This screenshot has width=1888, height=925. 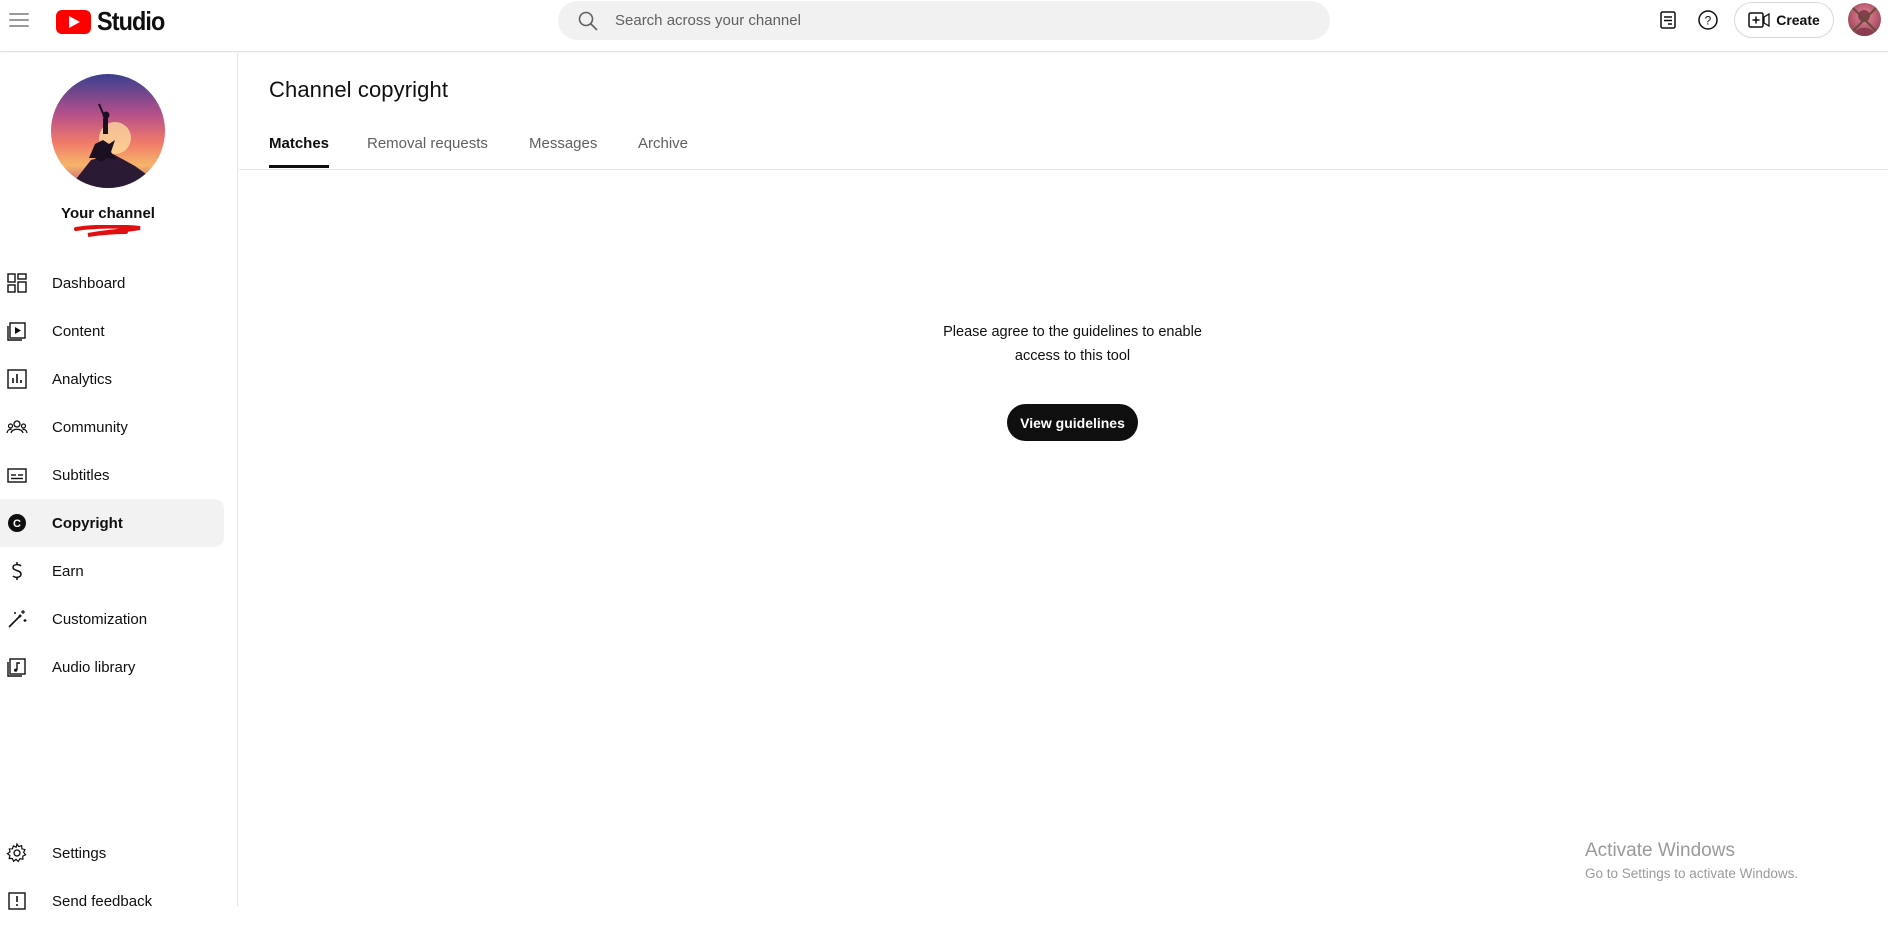 I want to click on view-guidelines-button: View guidelines, so click(x=1072, y=422).